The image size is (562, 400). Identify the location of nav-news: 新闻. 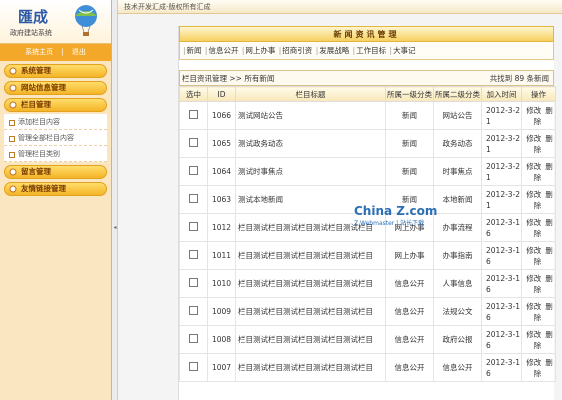
(194, 50).